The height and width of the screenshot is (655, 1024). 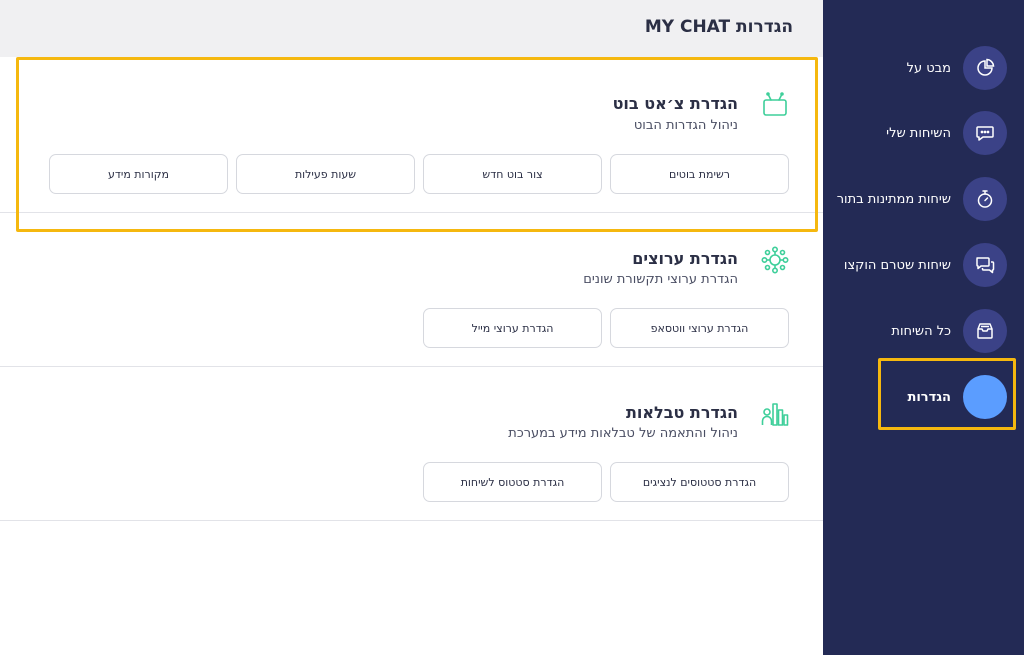 I want to click on section-subtitle: ניהול והתאמה של טבלאות מידע במערכת, so click(x=623, y=433).